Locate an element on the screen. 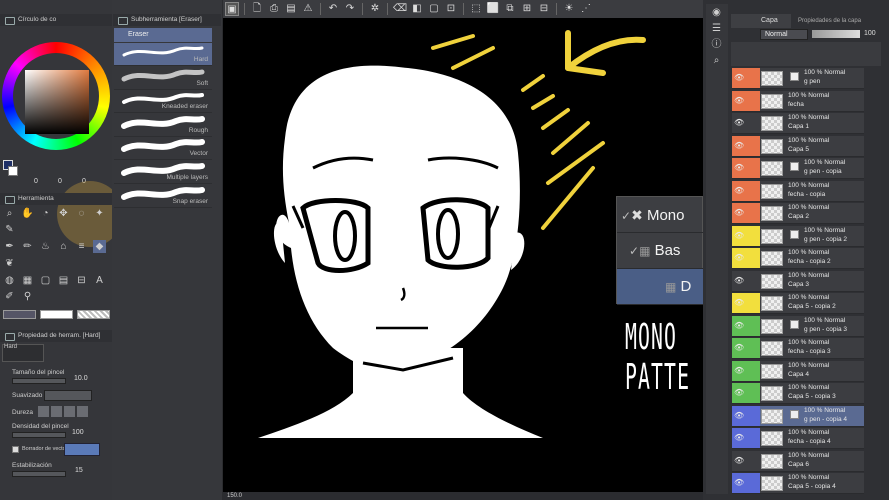 The height and width of the screenshot is (500, 889). search-icon: ⌕ is located at coordinates (716, 60).